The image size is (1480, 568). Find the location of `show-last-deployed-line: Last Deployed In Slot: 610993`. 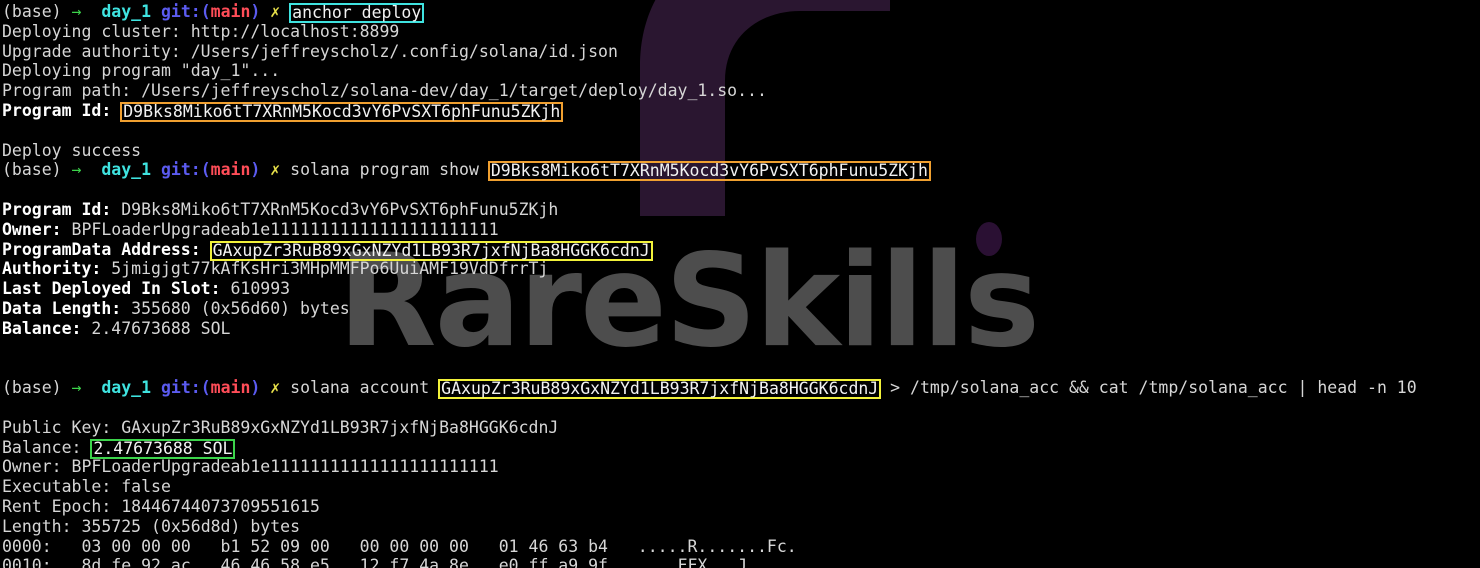

show-last-deployed-line: Last Deployed In Slot: 610993 is located at coordinates (741, 289).